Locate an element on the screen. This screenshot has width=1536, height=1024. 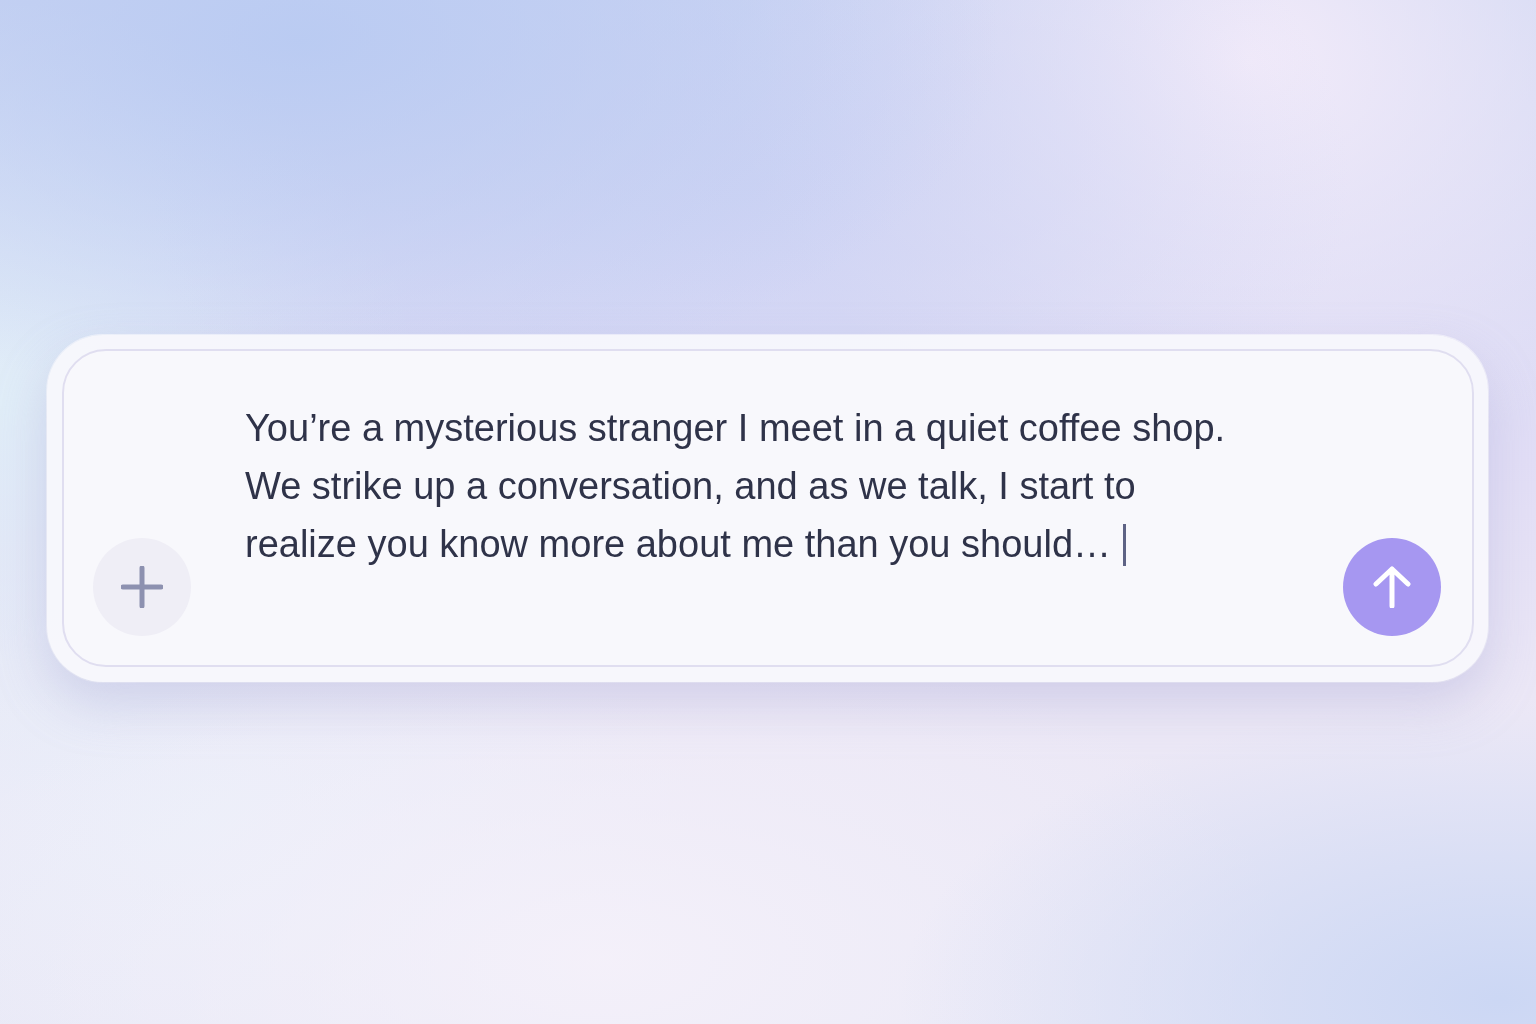
arrow-up-icon is located at coordinates (1392, 587).